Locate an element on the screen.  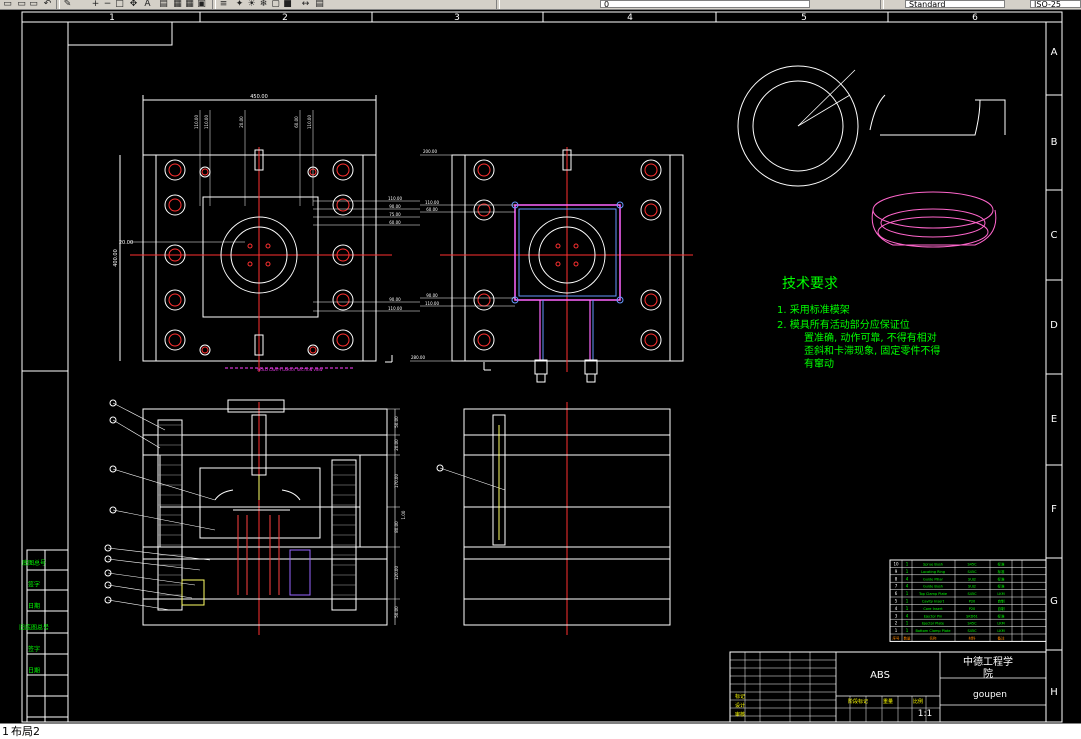
tech-line-3: 置准确, 动作可靠, 不得有相对 is located at coordinates (870, 337).